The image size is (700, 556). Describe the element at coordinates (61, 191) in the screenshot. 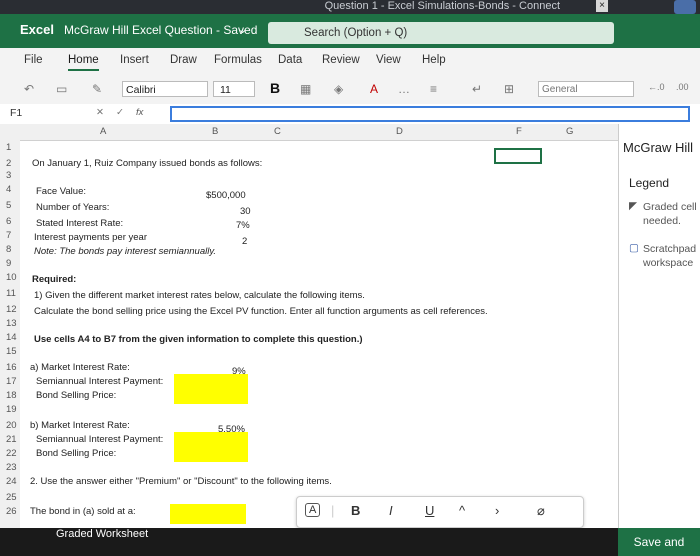

I see `cell-a4: Face Value:` at that location.